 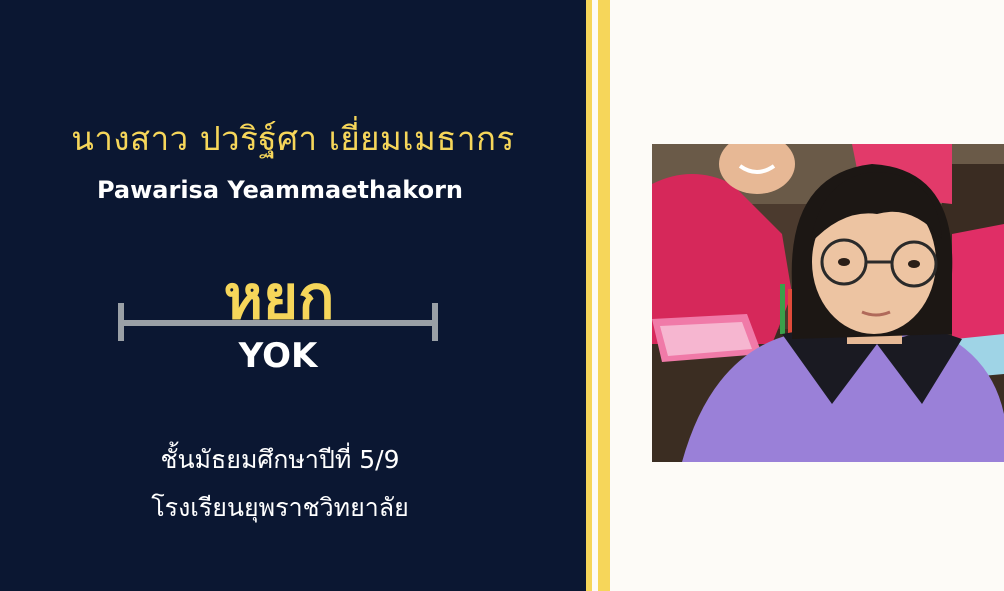 What do you see at coordinates (604, 295) in the screenshot?
I see `accent-stripe` at bounding box center [604, 295].